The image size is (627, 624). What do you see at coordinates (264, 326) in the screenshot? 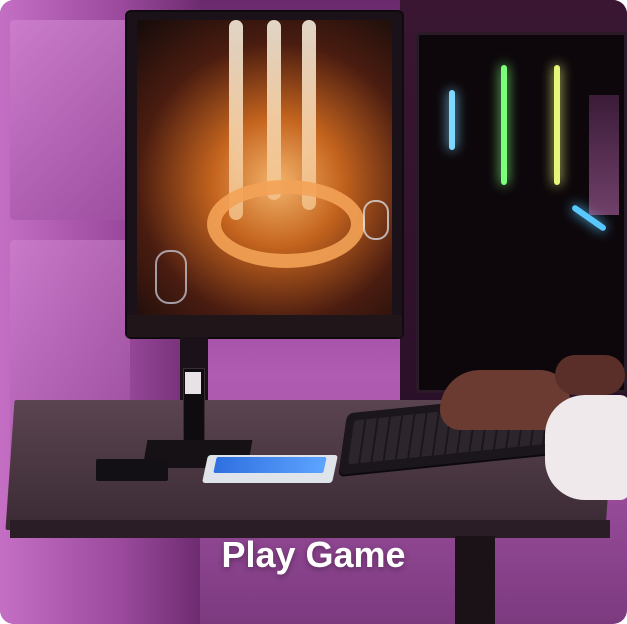
I see `monitor-bezel` at bounding box center [264, 326].